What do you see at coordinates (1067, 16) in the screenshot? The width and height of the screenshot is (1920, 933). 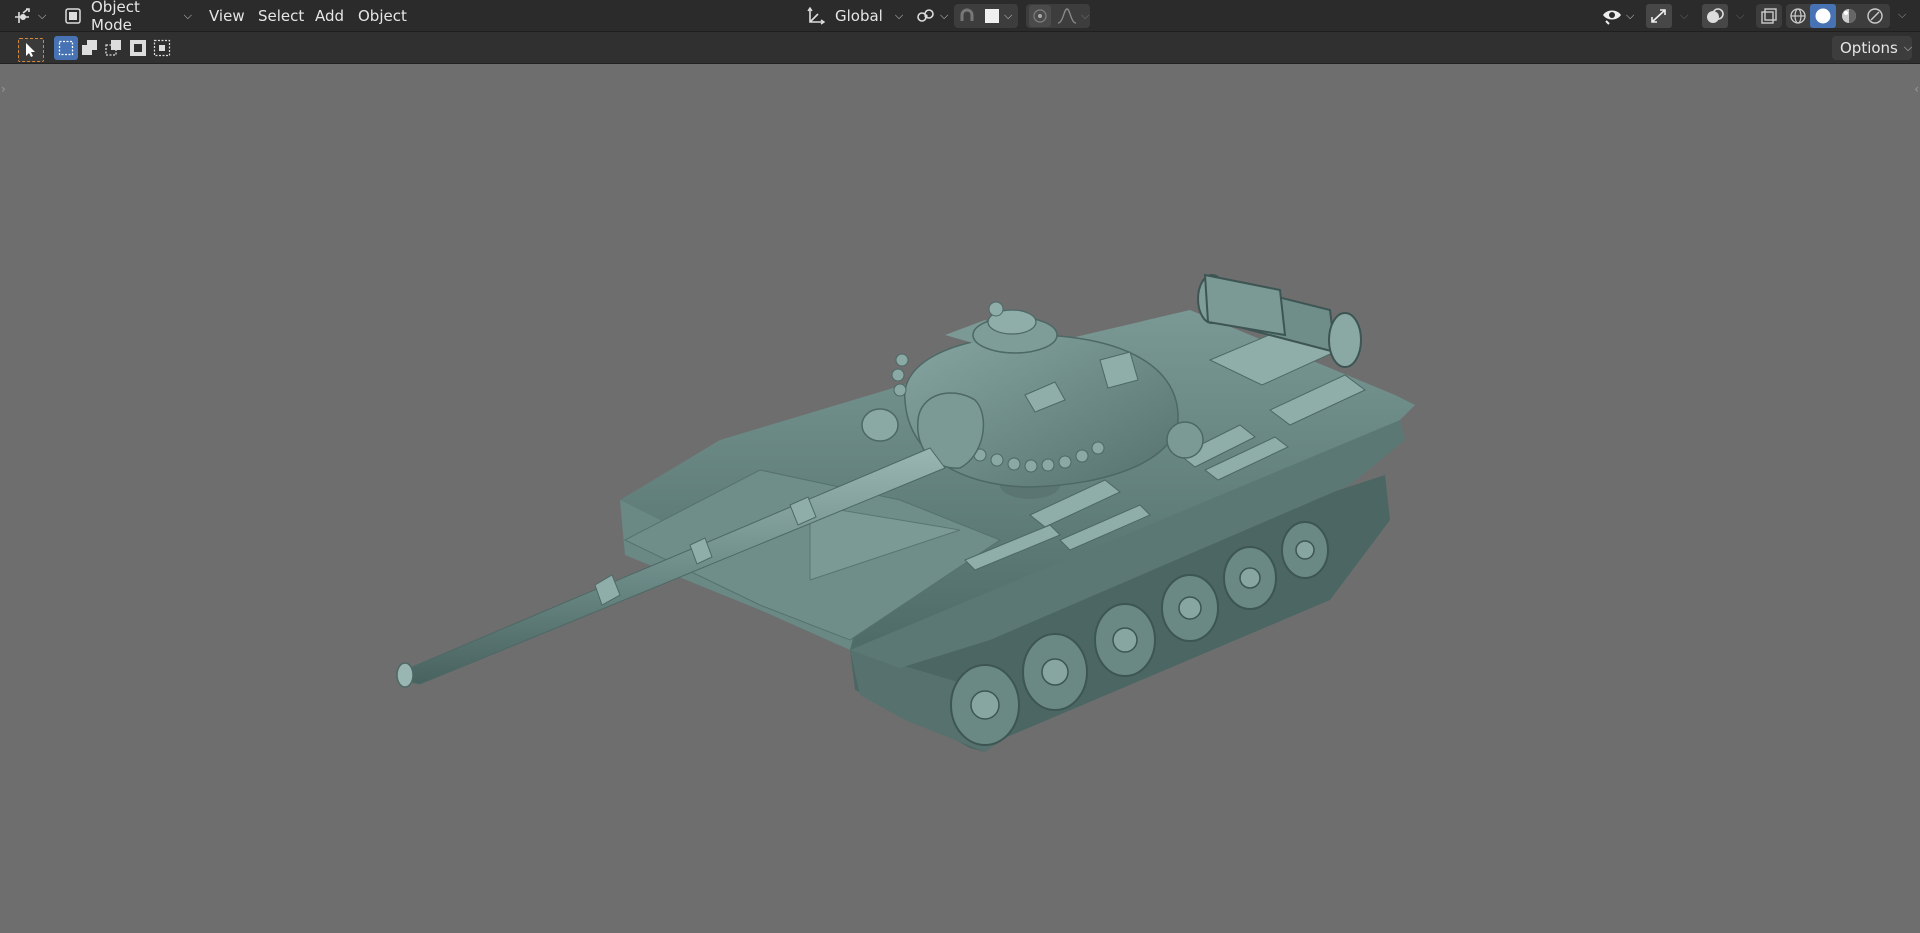 I see `falloff-curve-icon` at bounding box center [1067, 16].